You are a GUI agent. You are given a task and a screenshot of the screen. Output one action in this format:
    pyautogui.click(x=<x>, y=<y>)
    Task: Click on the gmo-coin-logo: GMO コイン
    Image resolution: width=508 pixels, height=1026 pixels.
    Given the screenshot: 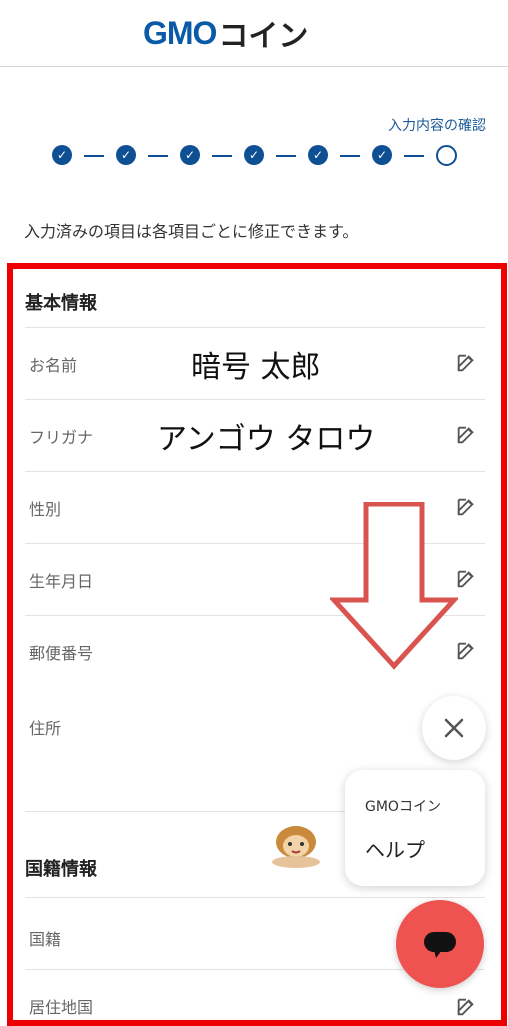 What is the action you would take?
    pyautogui.click(x=226, y=34)
    